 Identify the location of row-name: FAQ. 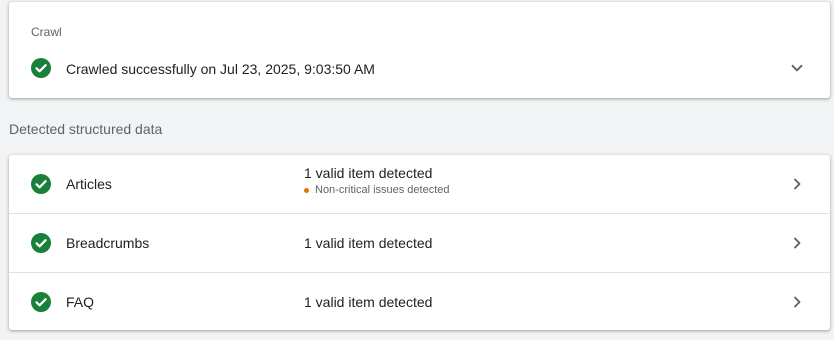
(80, 302).